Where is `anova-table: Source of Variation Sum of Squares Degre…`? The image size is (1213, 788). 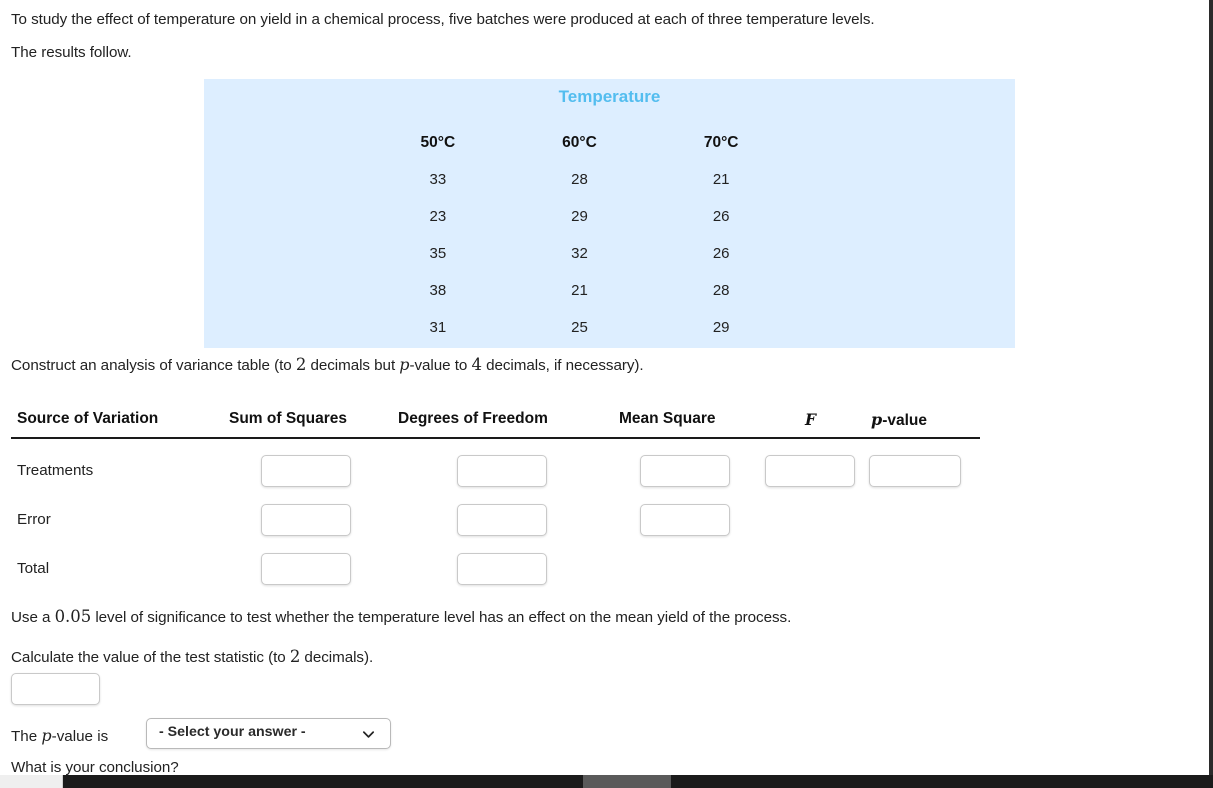
anova-table: Source of Variation Sum of Squares Degre… is located at coordinates (496, 423).